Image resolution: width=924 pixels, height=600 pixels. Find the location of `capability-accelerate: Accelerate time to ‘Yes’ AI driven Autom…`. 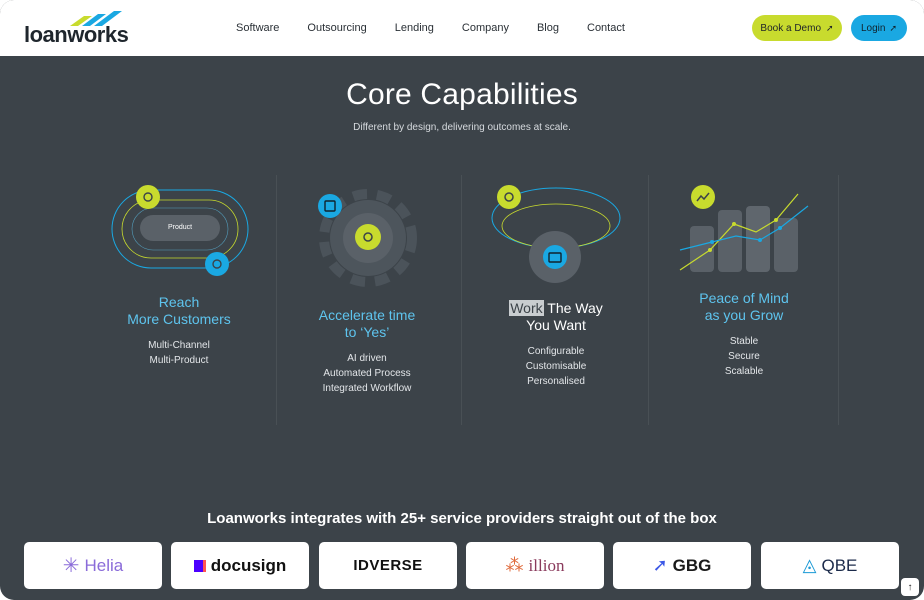

capability-accelerate: Accelerate time to ‘Yes’ AI driven Autom… is located at coordinates (367, 351).